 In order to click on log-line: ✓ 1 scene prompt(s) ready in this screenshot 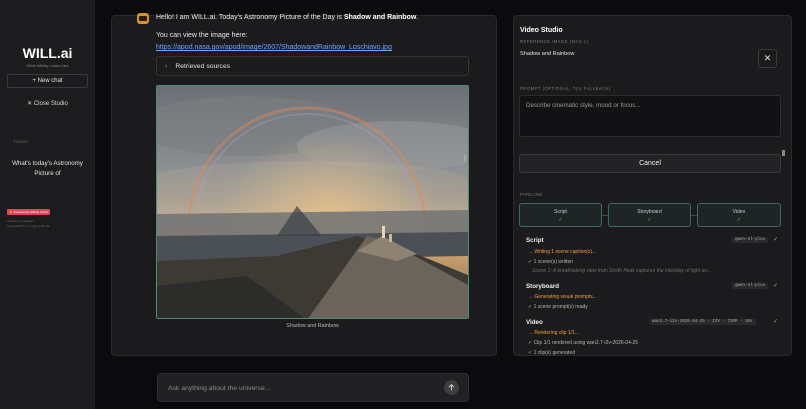, I will do `click(558, 307)`.